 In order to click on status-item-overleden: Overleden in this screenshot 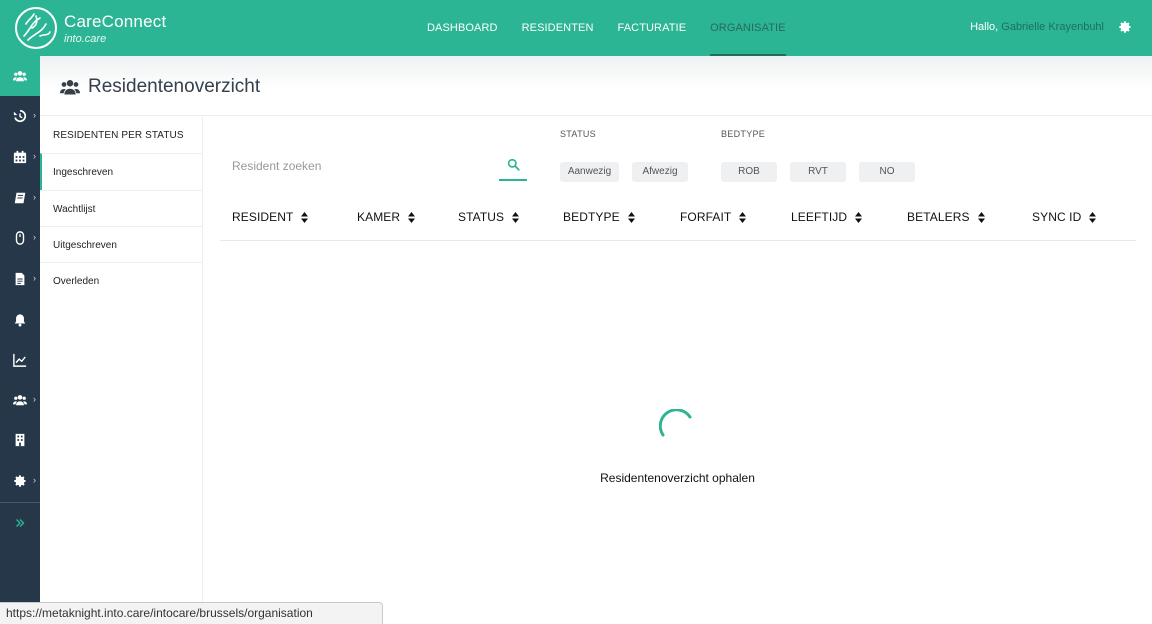, I will do `click(121, 280)`.